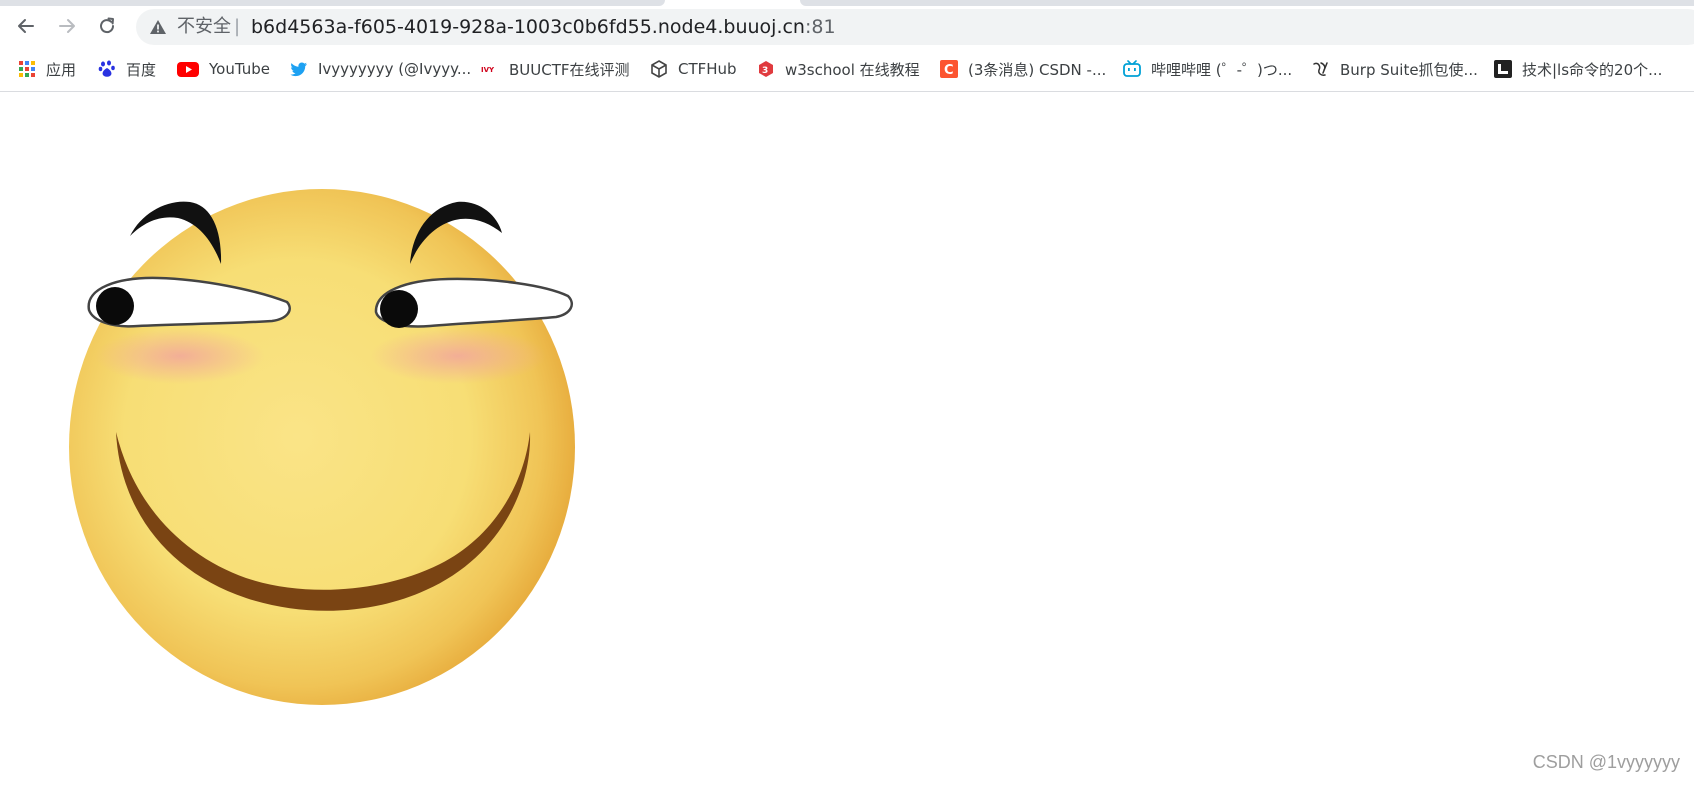 The height and width of the screenshot is (785, 1694). What do you see at coordinates (1320, 69) in the screenshot?
I see `burp-icon` at bounding box center [1320, 69].